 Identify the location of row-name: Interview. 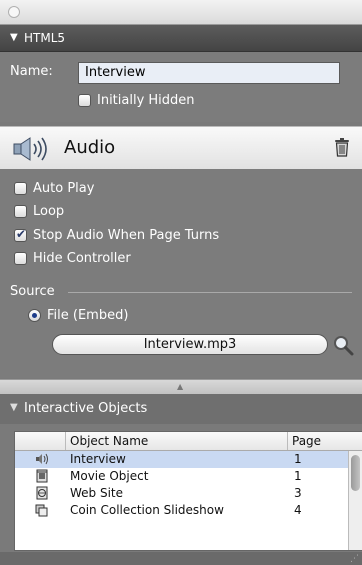
(98, 459).